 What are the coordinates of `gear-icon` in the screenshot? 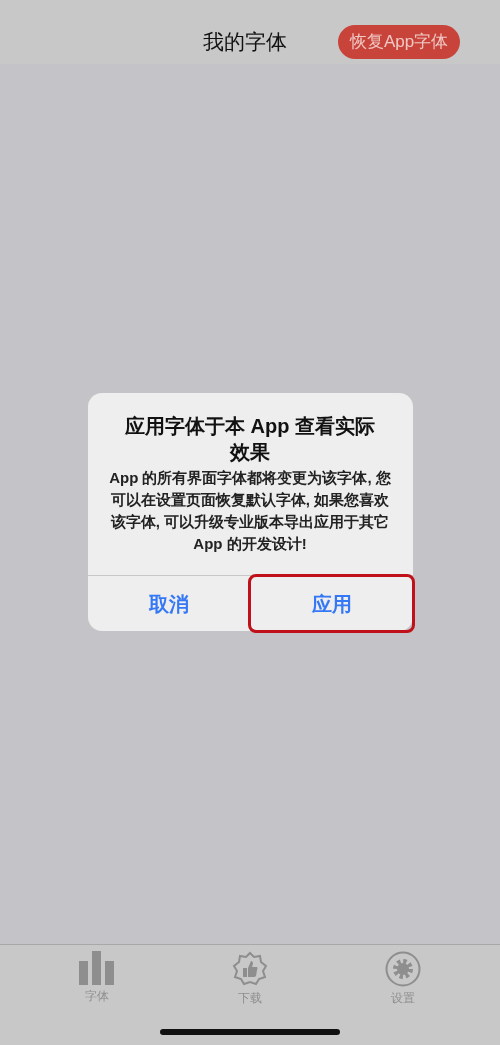 It's located at (403, 969).